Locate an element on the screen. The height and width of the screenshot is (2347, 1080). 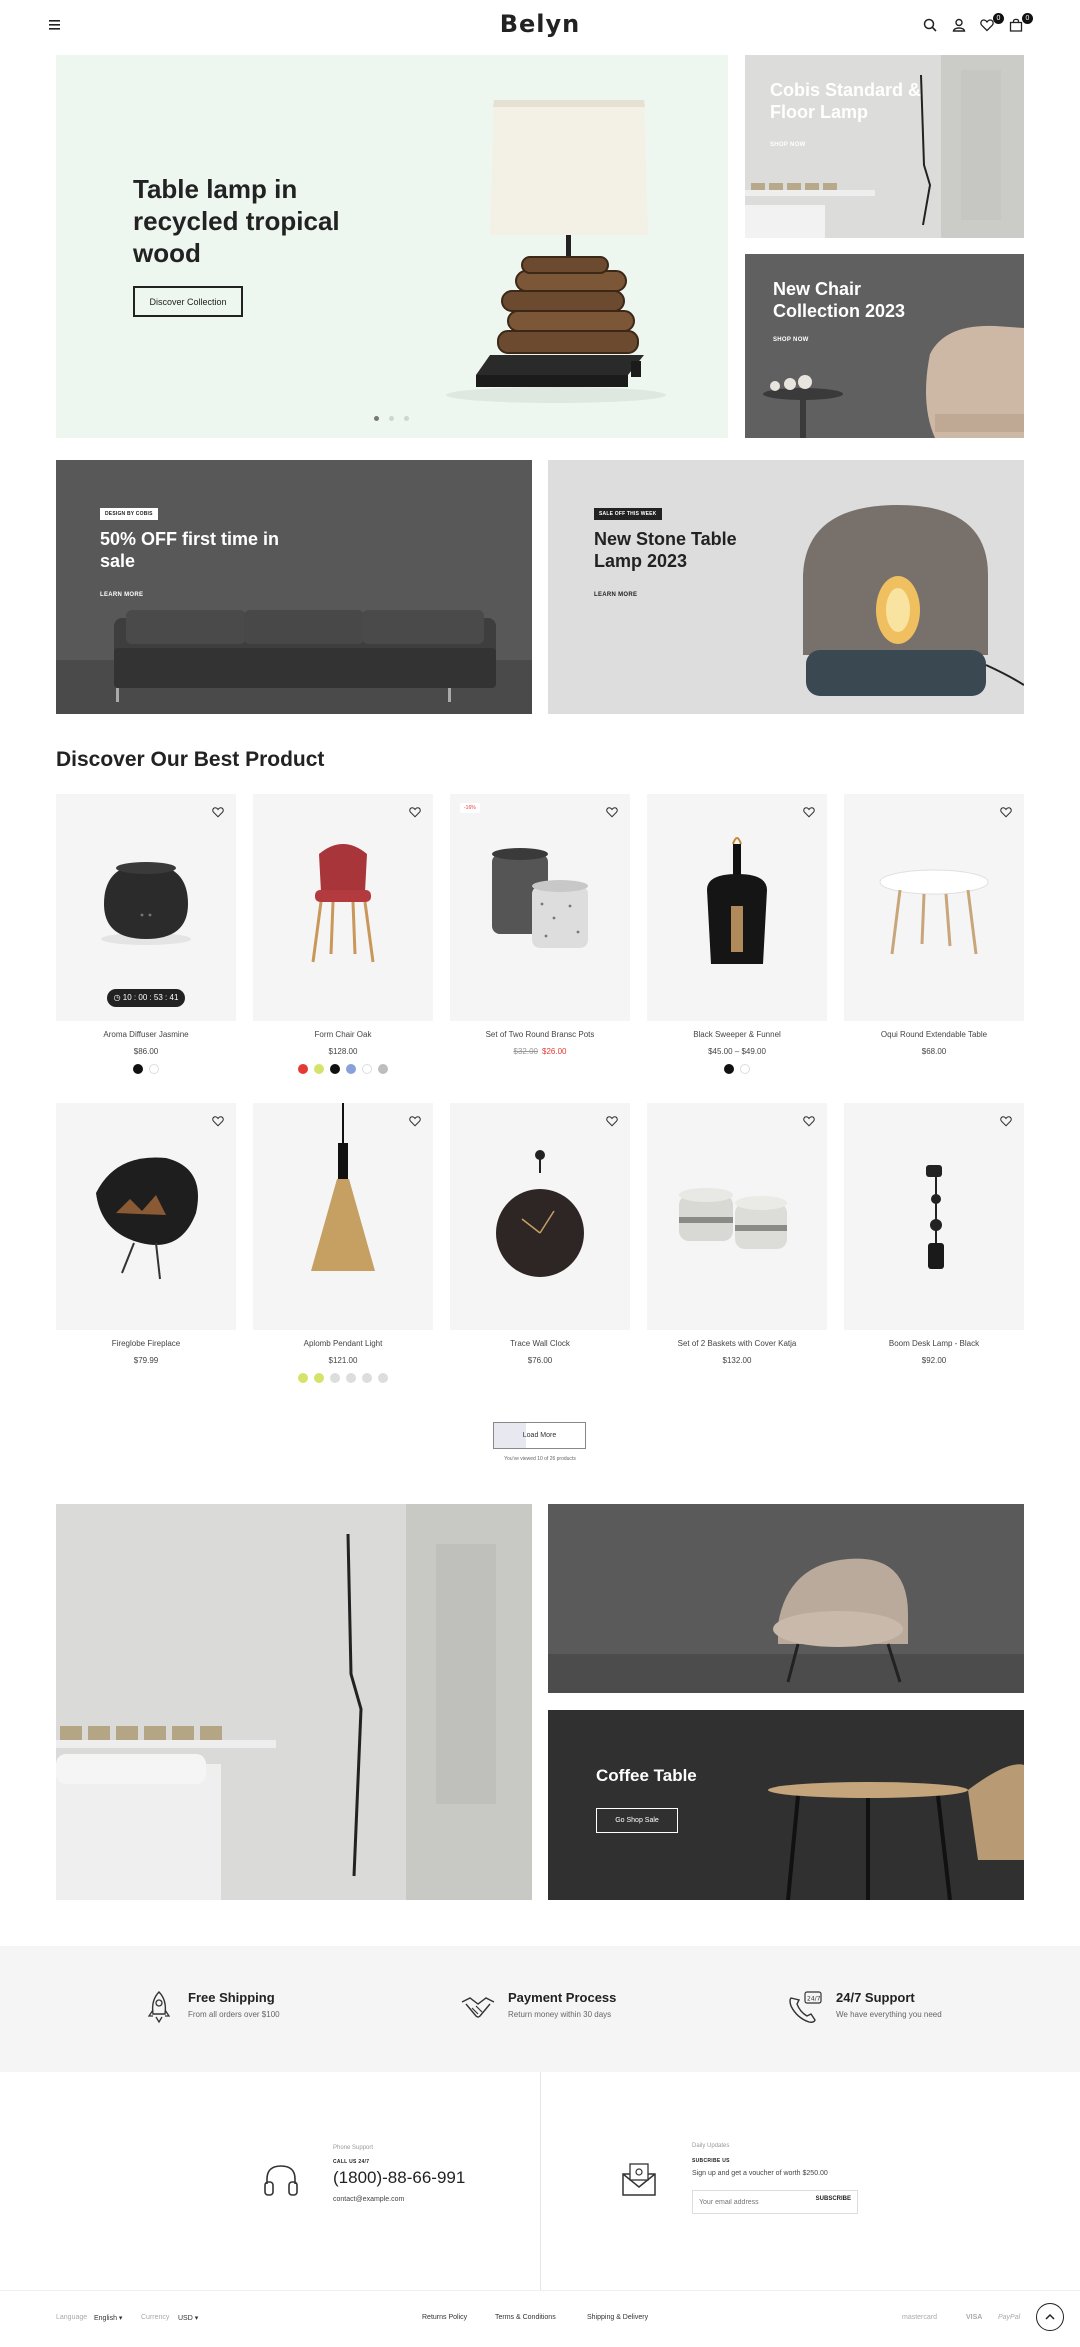
subscribe-button: SUBSCRIBE is located at coordinates (833, 2199).